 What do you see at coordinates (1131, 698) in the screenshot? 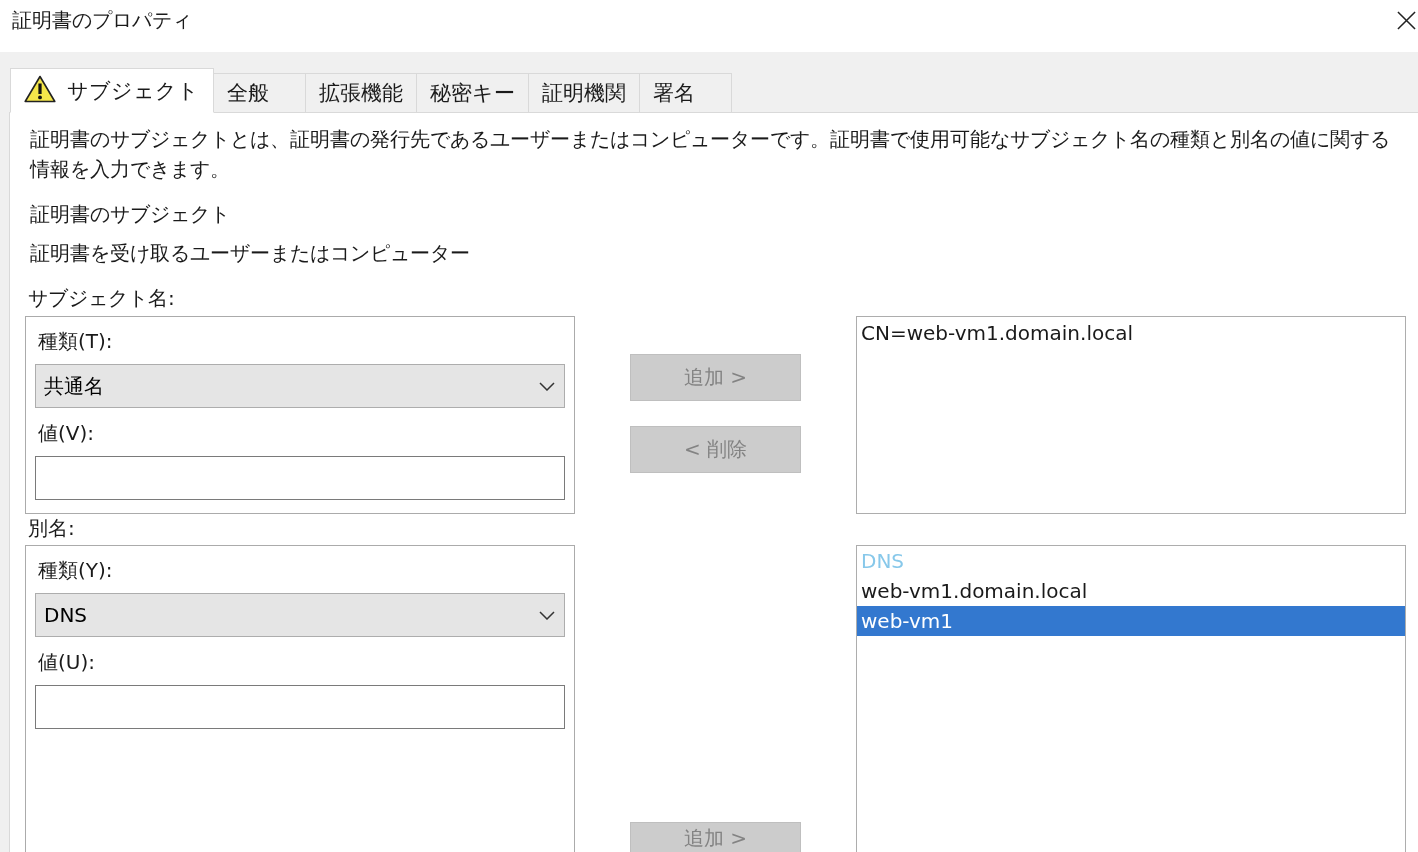
I see `list-box: DNS web-vm1.domain.local web-vm1` at bounding box center [1131, 698].